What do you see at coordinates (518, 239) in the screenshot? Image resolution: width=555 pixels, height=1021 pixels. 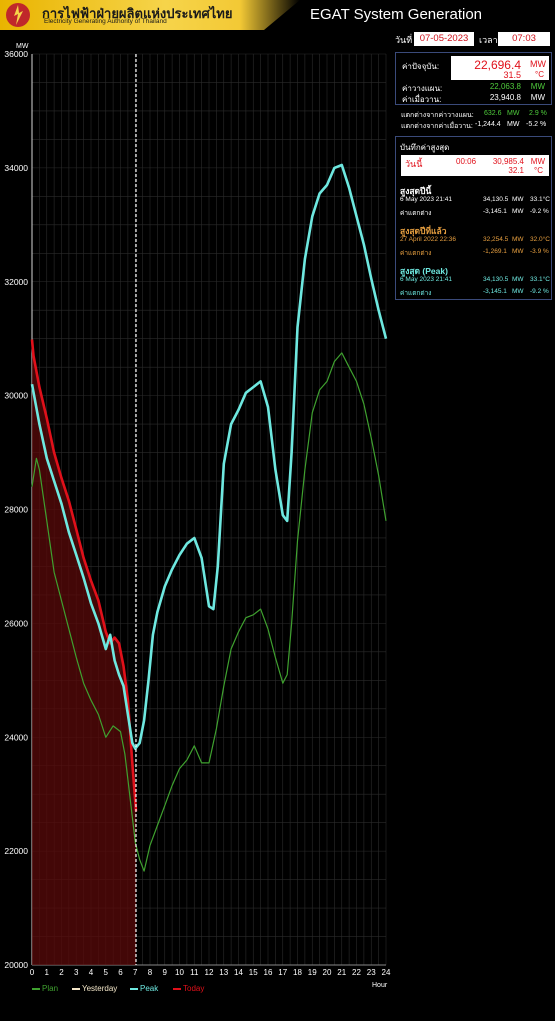 I see `last-year-peak-mw-unit: MW` at bounding box center [518, 239].